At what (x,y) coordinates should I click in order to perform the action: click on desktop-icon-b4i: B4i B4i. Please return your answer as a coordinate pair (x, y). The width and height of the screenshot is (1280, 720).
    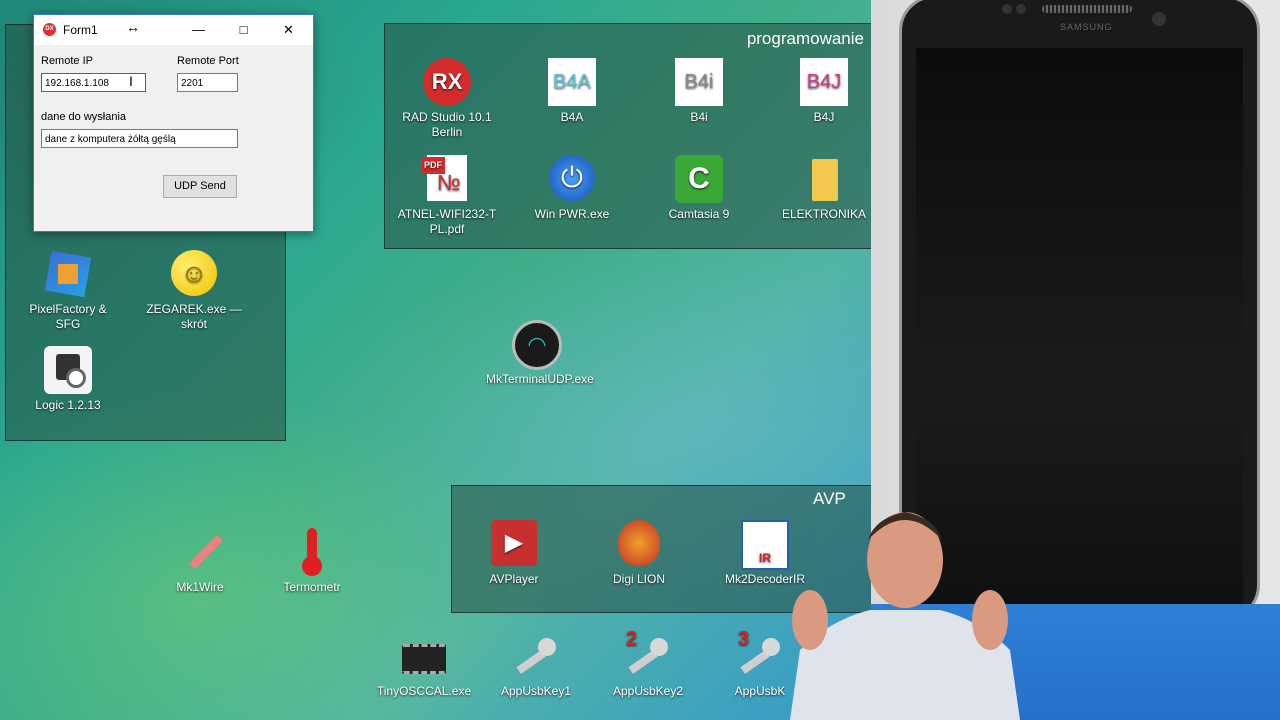
    Looking at the image, I should click on (699, 91).